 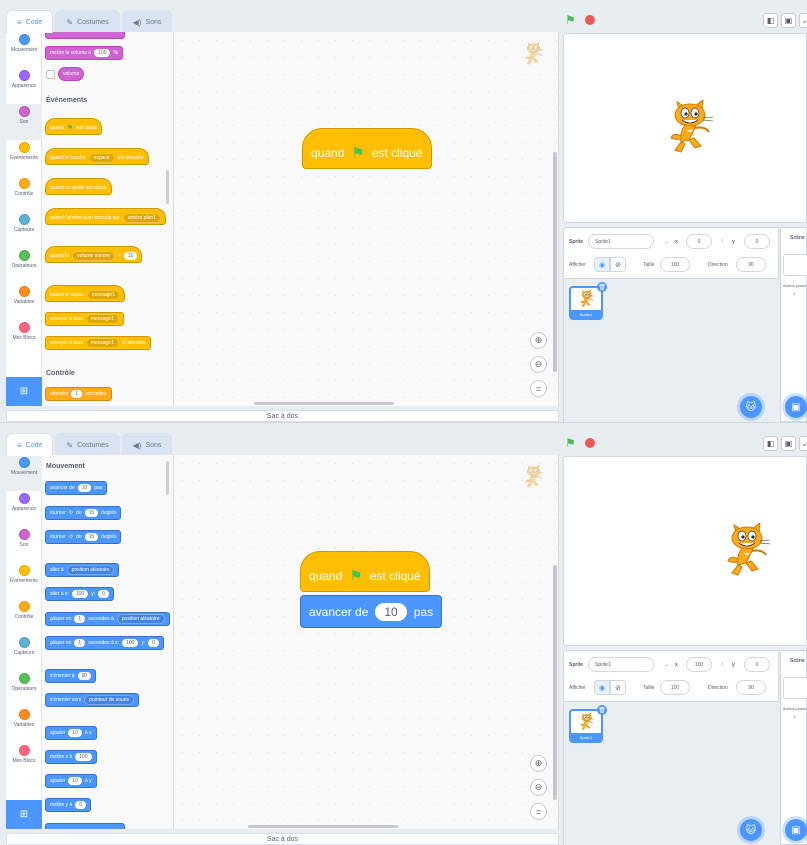 I want to click on category-motion: Mouvement, so click(x=24, y=50).